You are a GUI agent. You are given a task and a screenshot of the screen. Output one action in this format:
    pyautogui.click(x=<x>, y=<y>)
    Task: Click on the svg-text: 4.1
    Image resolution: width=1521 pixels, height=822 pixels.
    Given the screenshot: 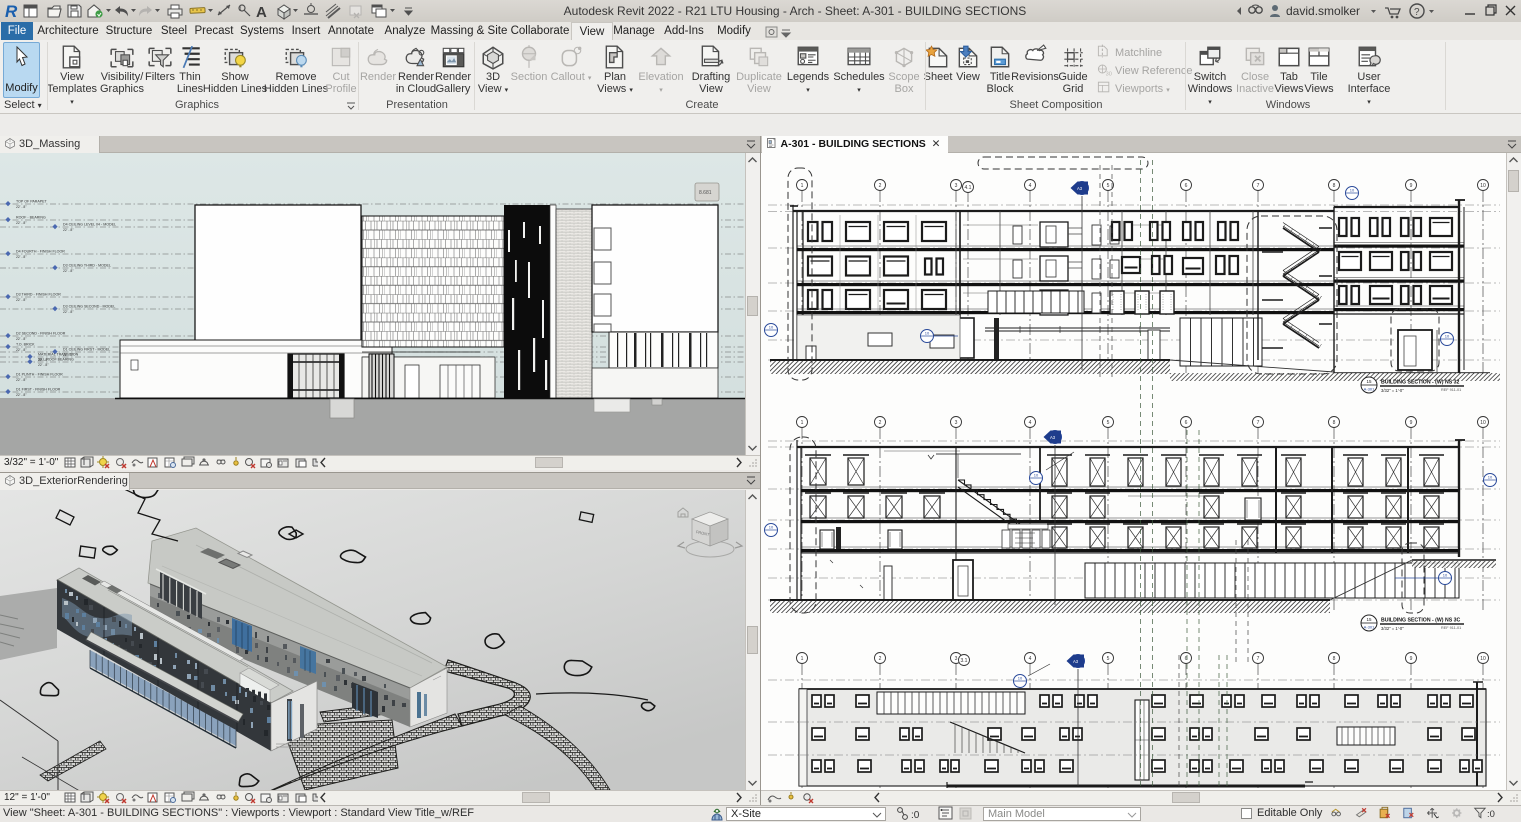 What is the action you would take?
    pyautogui.click(x=968, y=188)
    